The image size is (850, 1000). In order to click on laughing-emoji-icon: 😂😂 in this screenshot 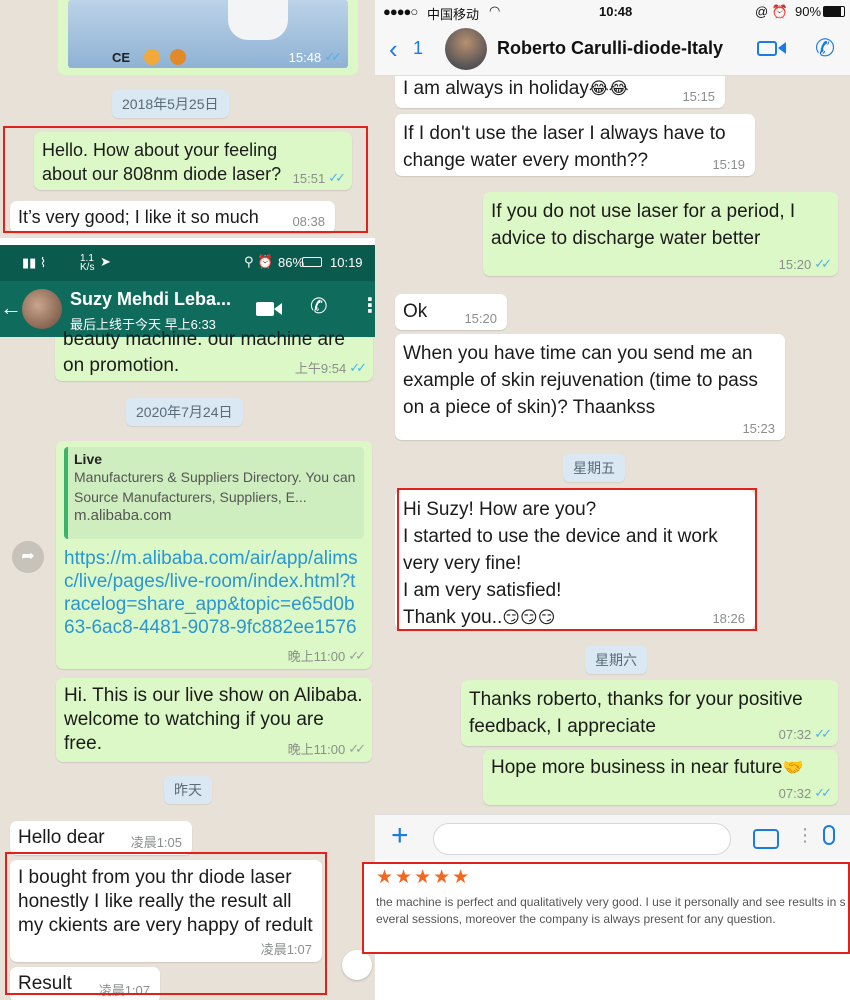, I will do `click(608, 88)`.